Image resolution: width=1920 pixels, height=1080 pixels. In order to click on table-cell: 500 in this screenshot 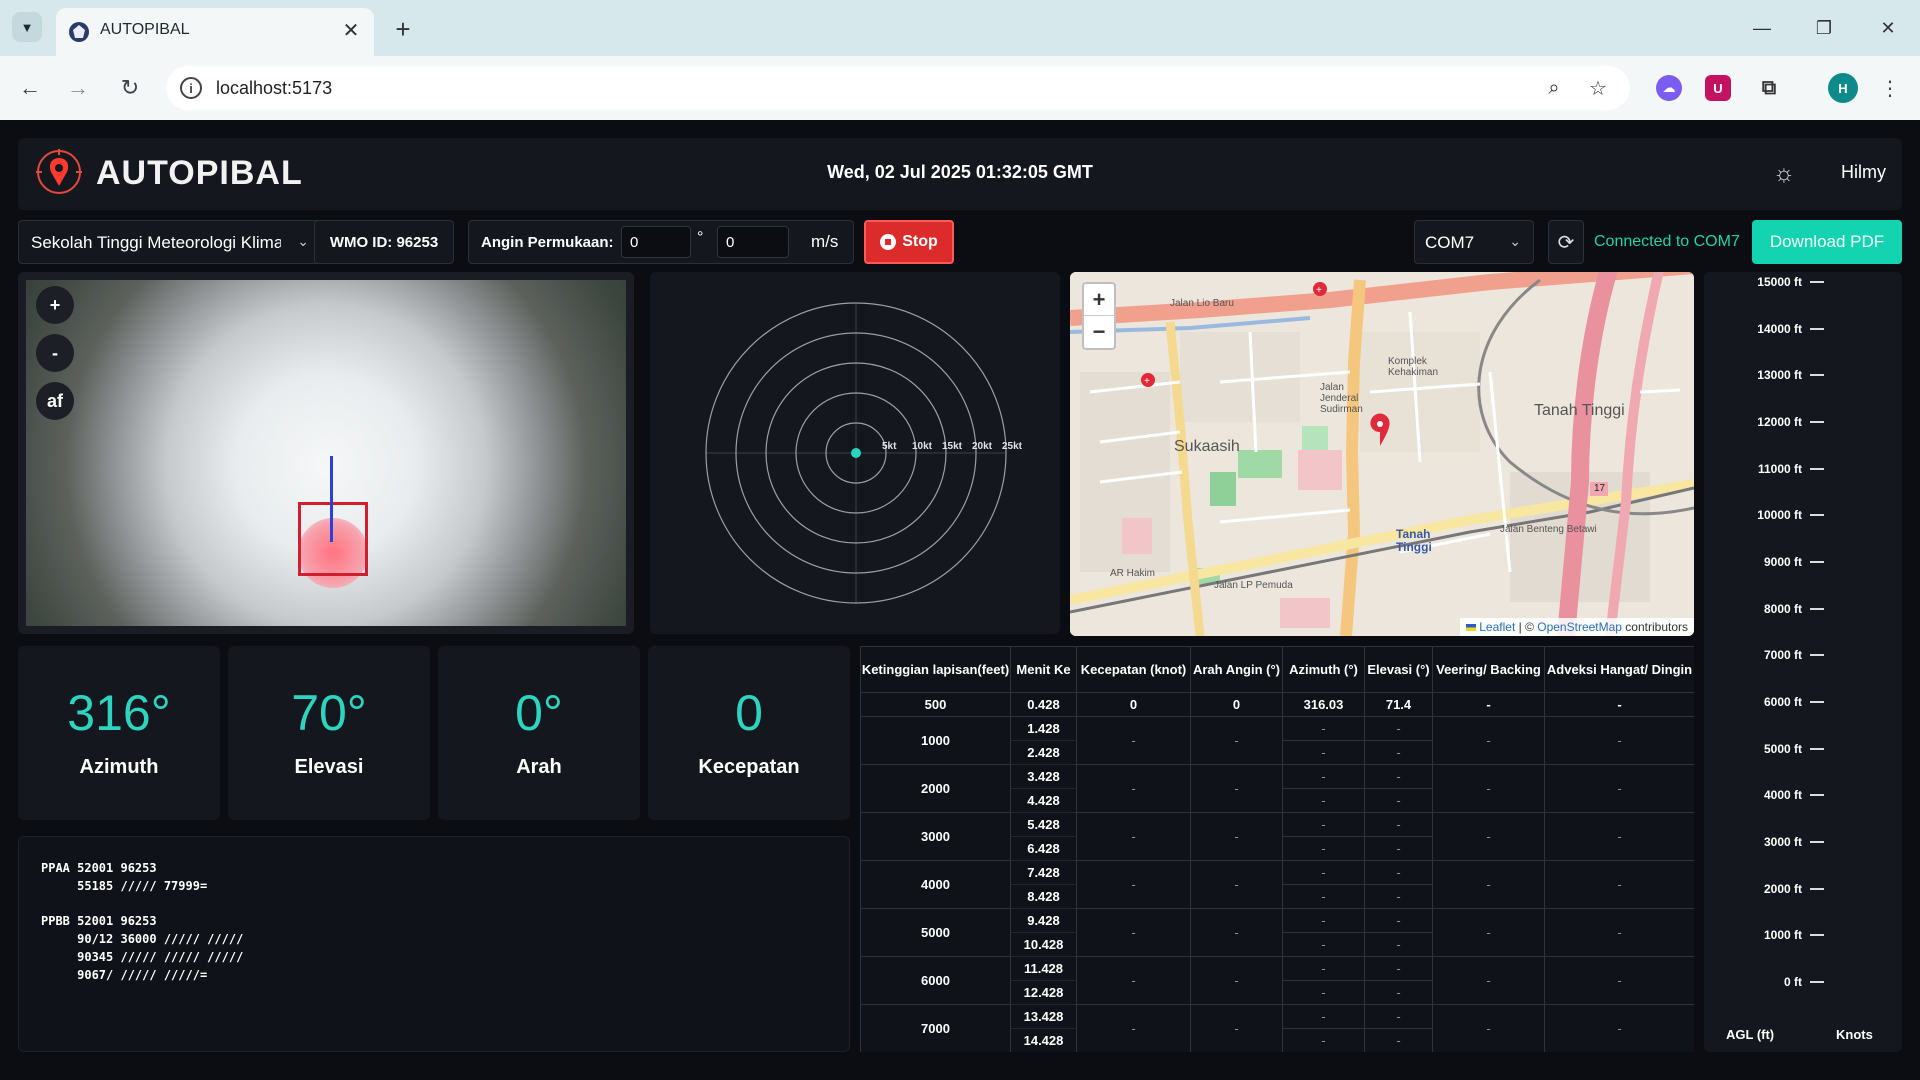, I will do `click(935, 704)`.